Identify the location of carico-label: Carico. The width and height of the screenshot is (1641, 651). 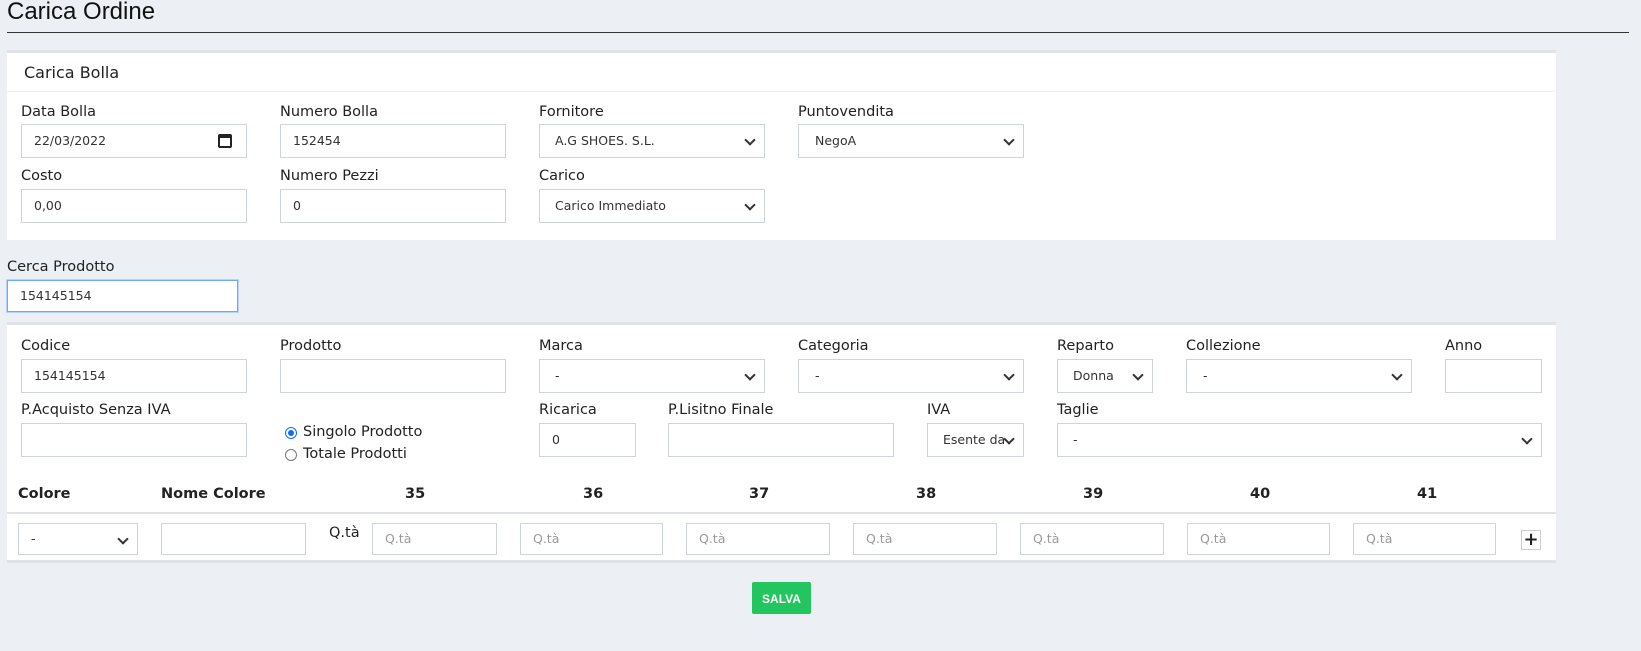
(562, 176).